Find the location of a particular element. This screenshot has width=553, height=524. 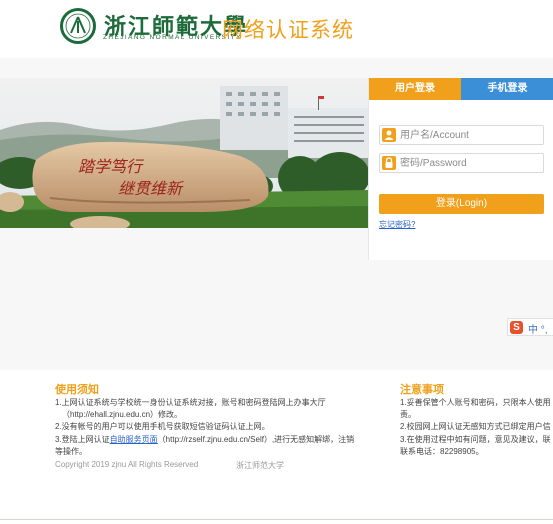

notice-line-1: 1.上网认证系统与学校统一身份认证系统对接，账号和密码登陆网上办事大厅 is located at coordinates (190, 402).